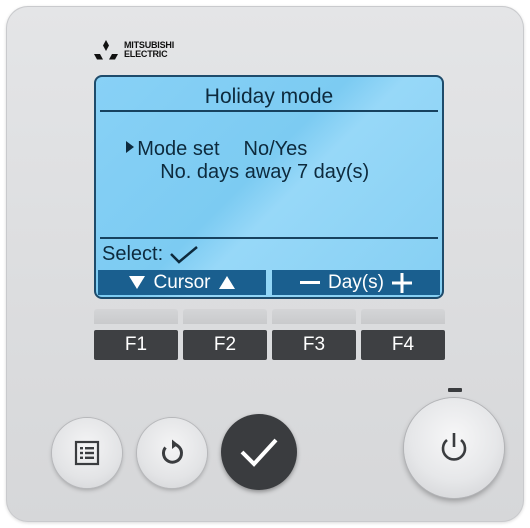  I want to click on confirm-button, so click(259, 452).